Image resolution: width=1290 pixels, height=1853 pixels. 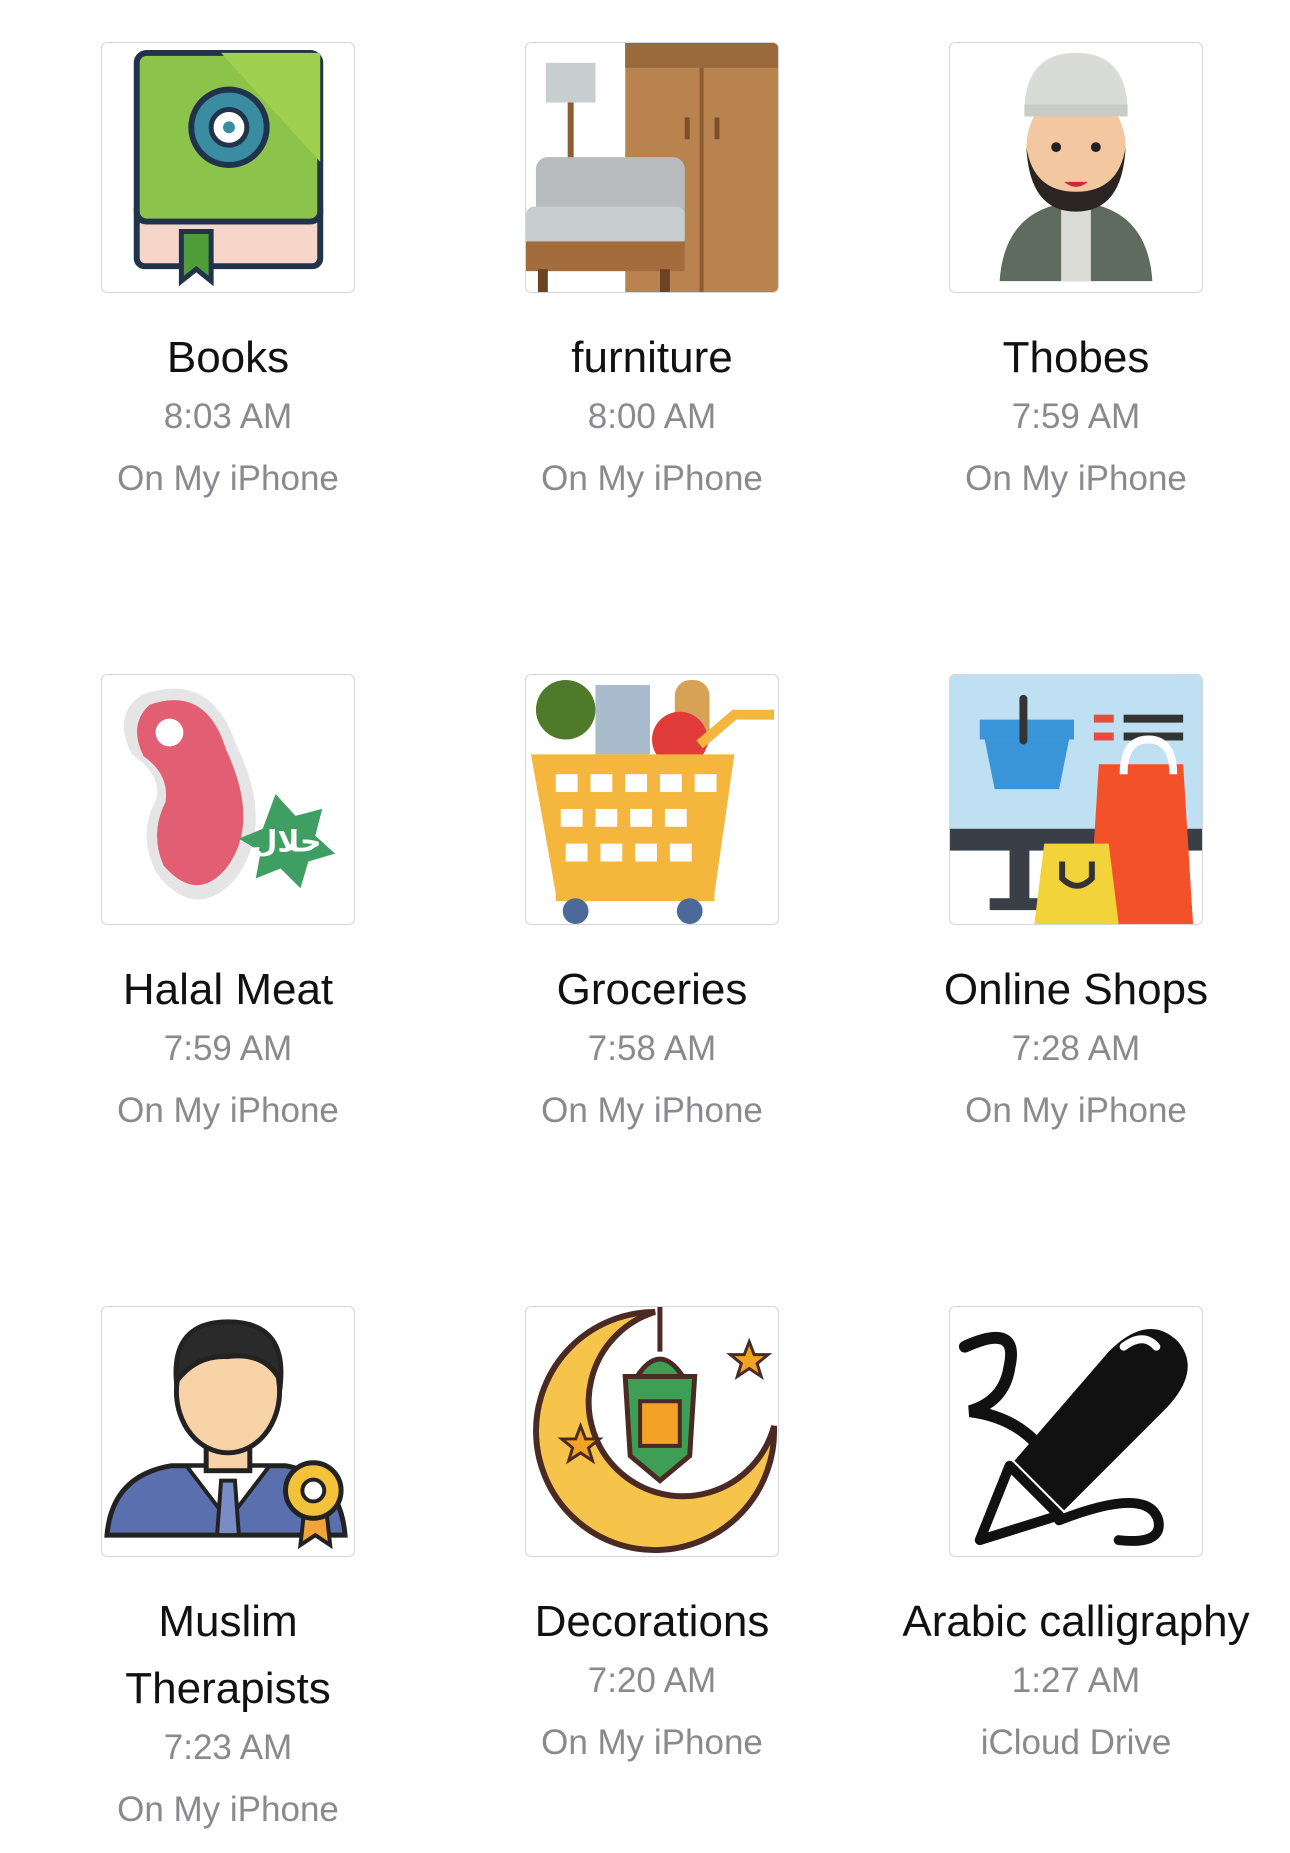 I want to click on file-time: 7:58 AM, so click(x=652, y=1048).